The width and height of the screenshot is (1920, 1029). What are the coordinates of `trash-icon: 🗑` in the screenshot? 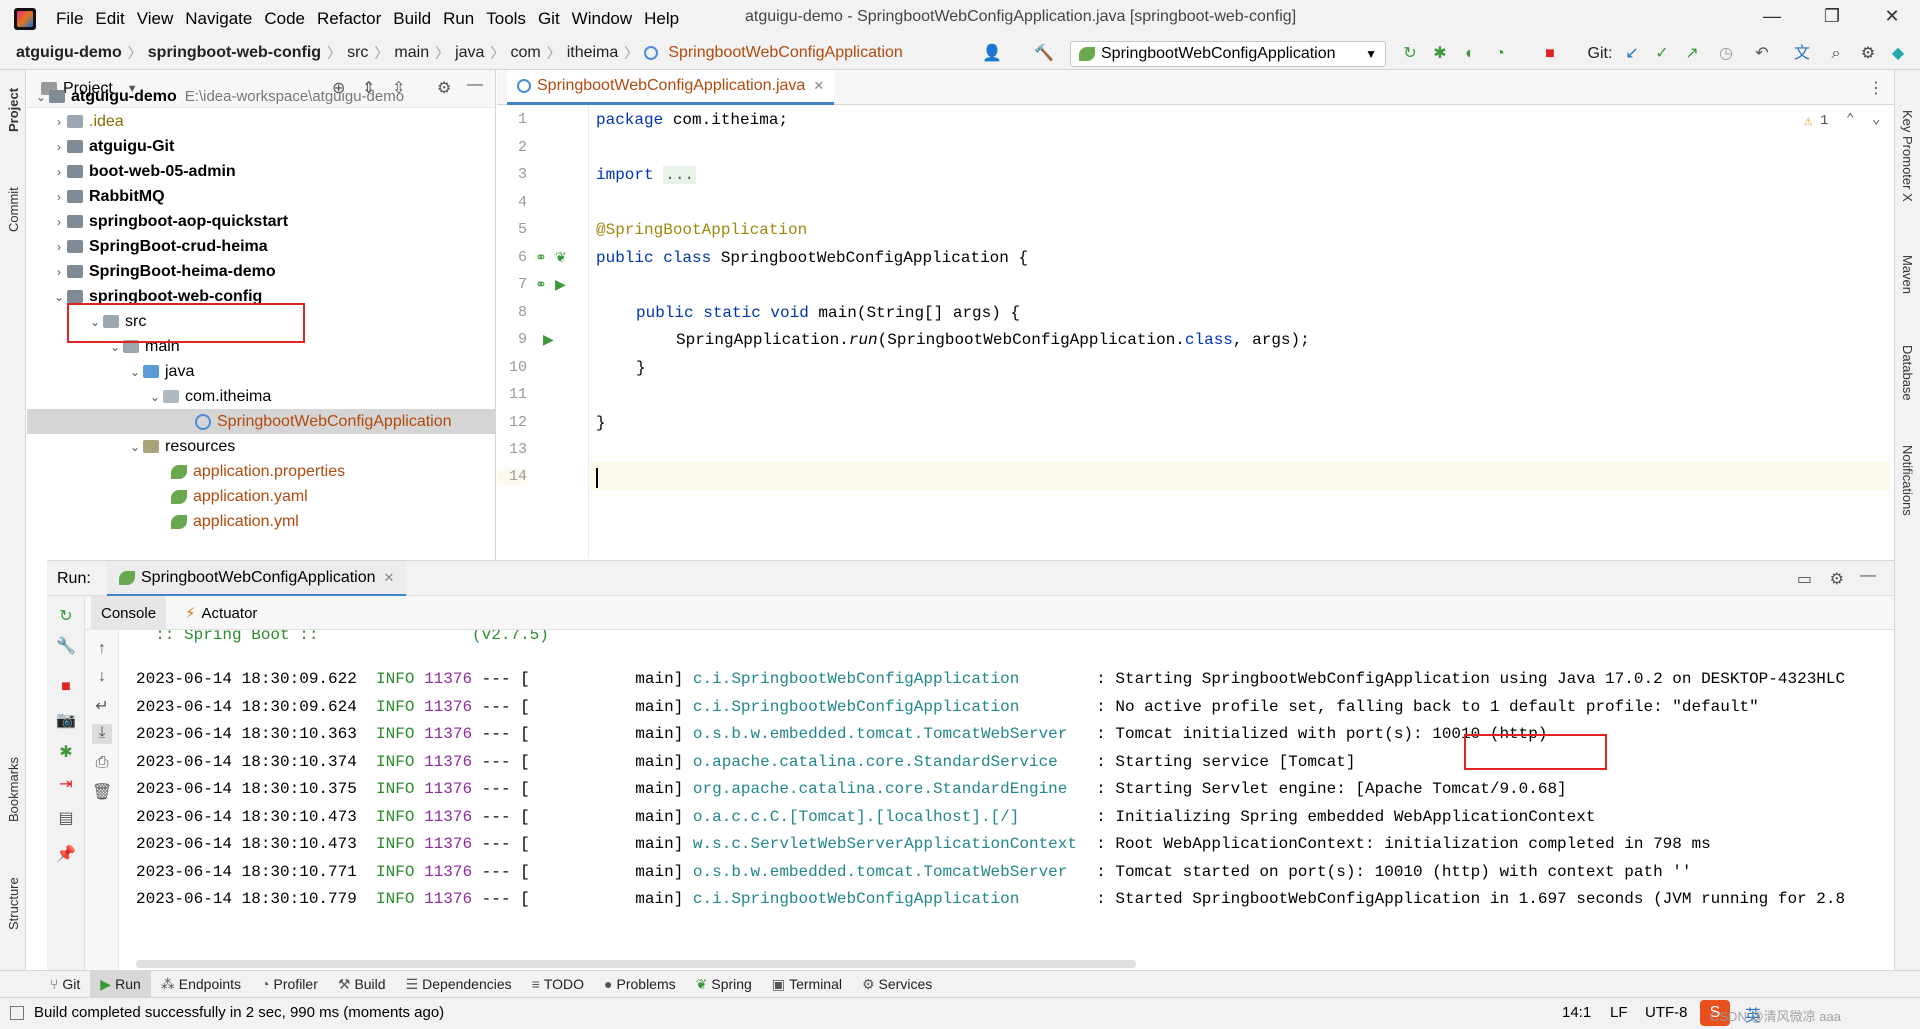 It's located at (102, 792).